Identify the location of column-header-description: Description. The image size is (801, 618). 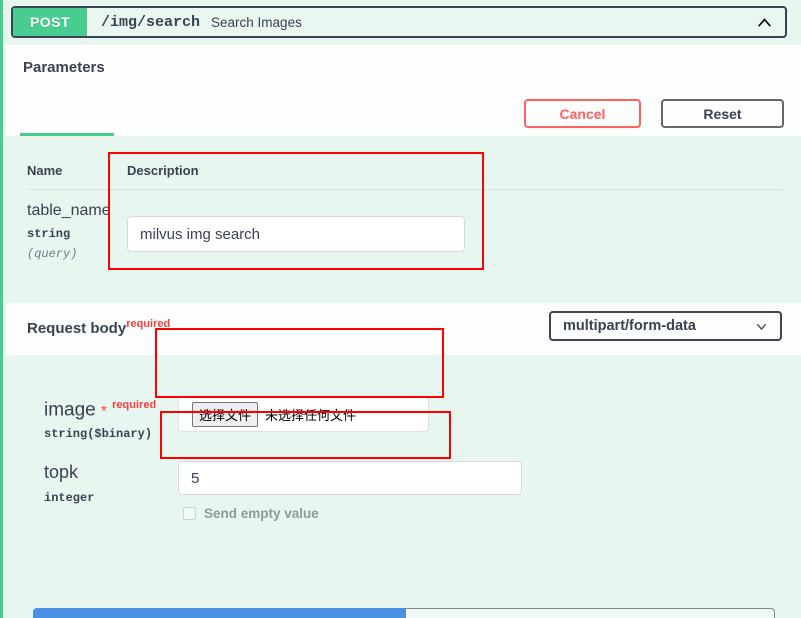
(163, 170).